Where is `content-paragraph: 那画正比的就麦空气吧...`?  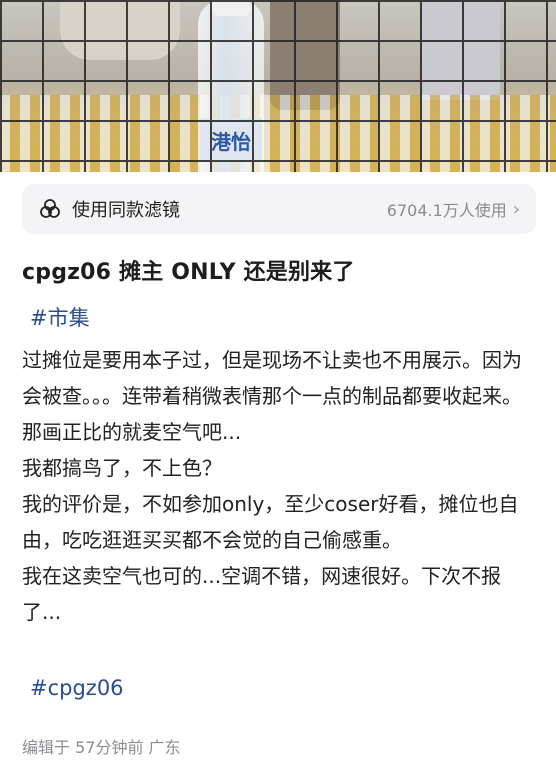 content-paragraph: 那画正比的就麦空气吧... is located at coordinates (132, 432).